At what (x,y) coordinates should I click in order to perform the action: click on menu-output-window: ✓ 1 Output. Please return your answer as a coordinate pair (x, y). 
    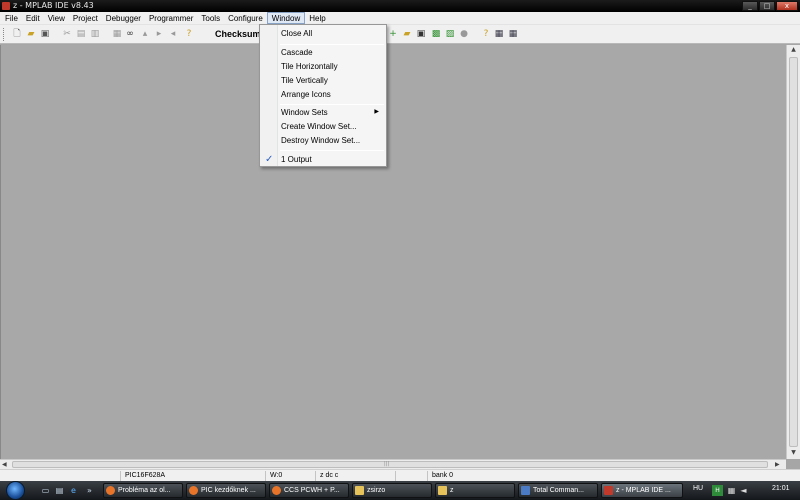
    Looking at the image, I should click on (323, 159).